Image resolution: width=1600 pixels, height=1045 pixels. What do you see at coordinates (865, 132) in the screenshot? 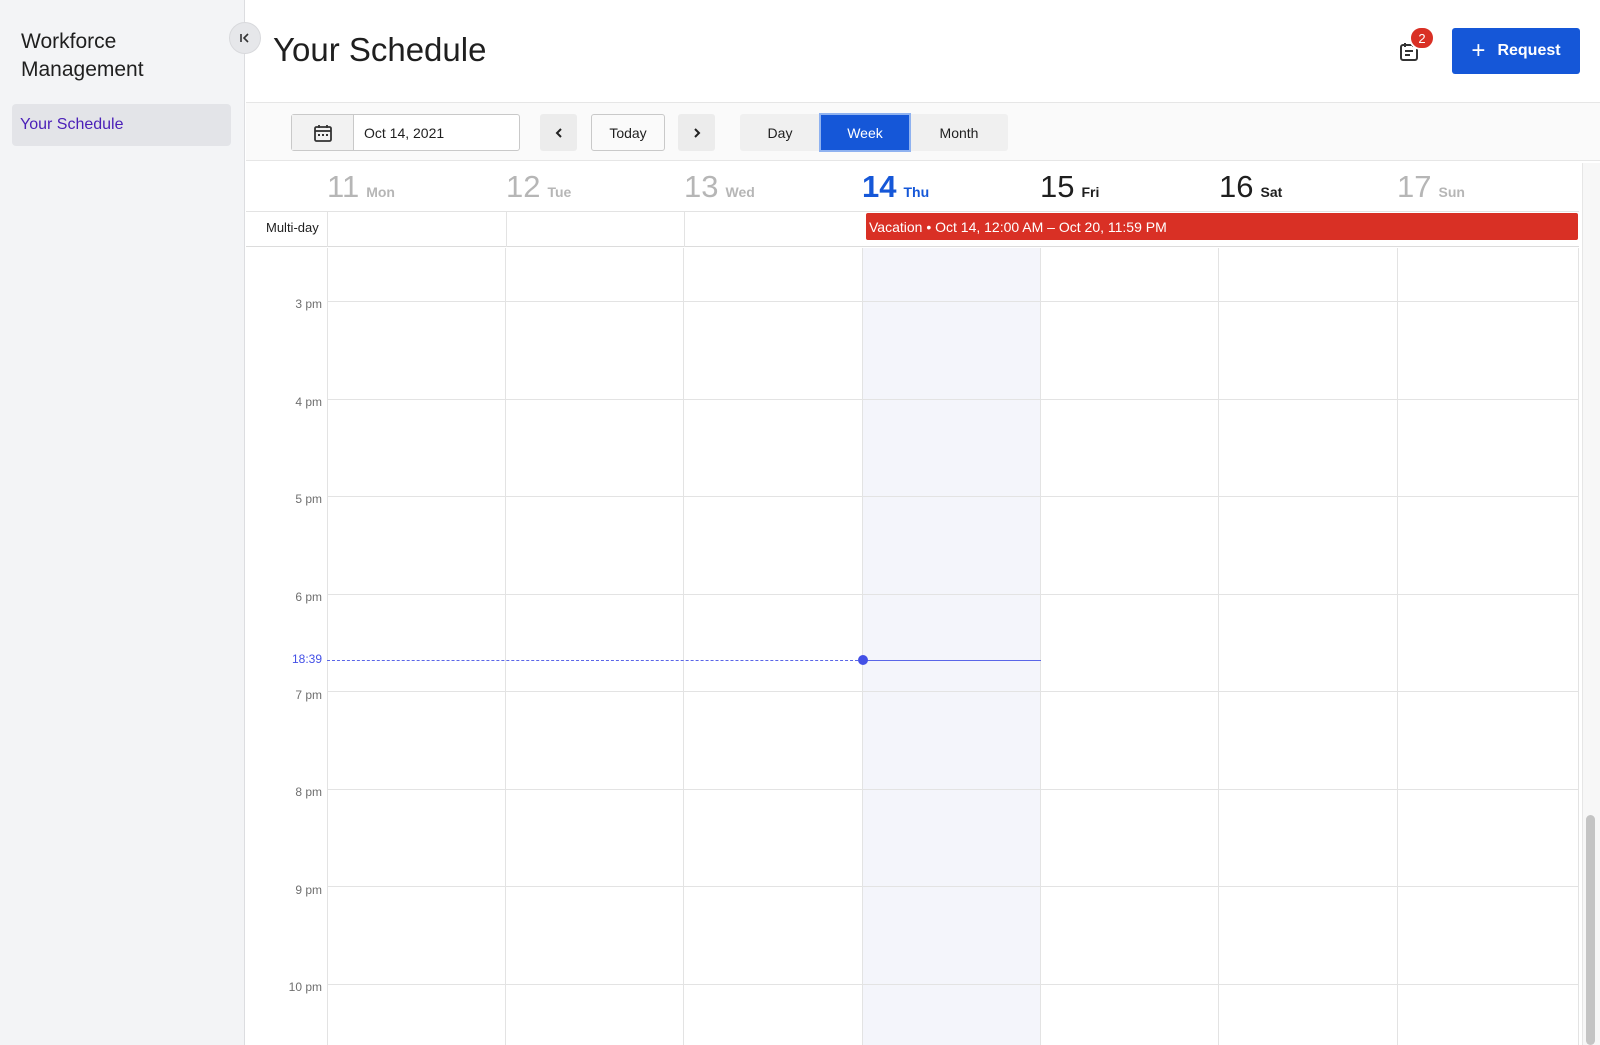
I see `view-week-button: Week` at bounding box center [865, 132].